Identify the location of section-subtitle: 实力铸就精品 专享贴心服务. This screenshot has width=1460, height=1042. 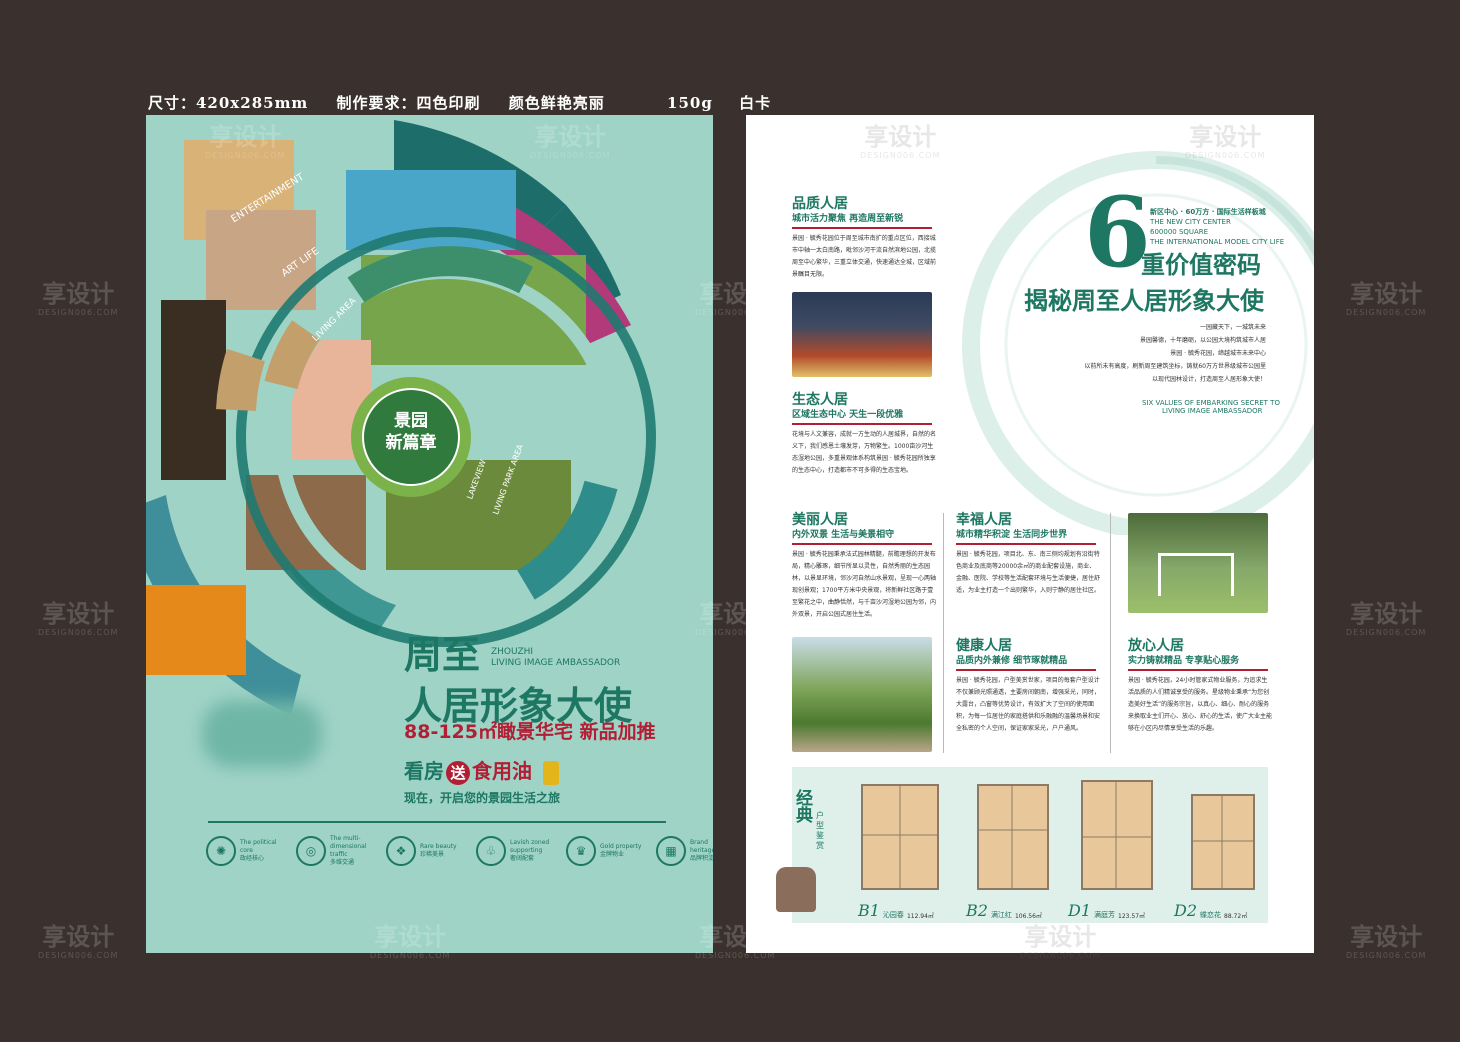
(1184, 661).